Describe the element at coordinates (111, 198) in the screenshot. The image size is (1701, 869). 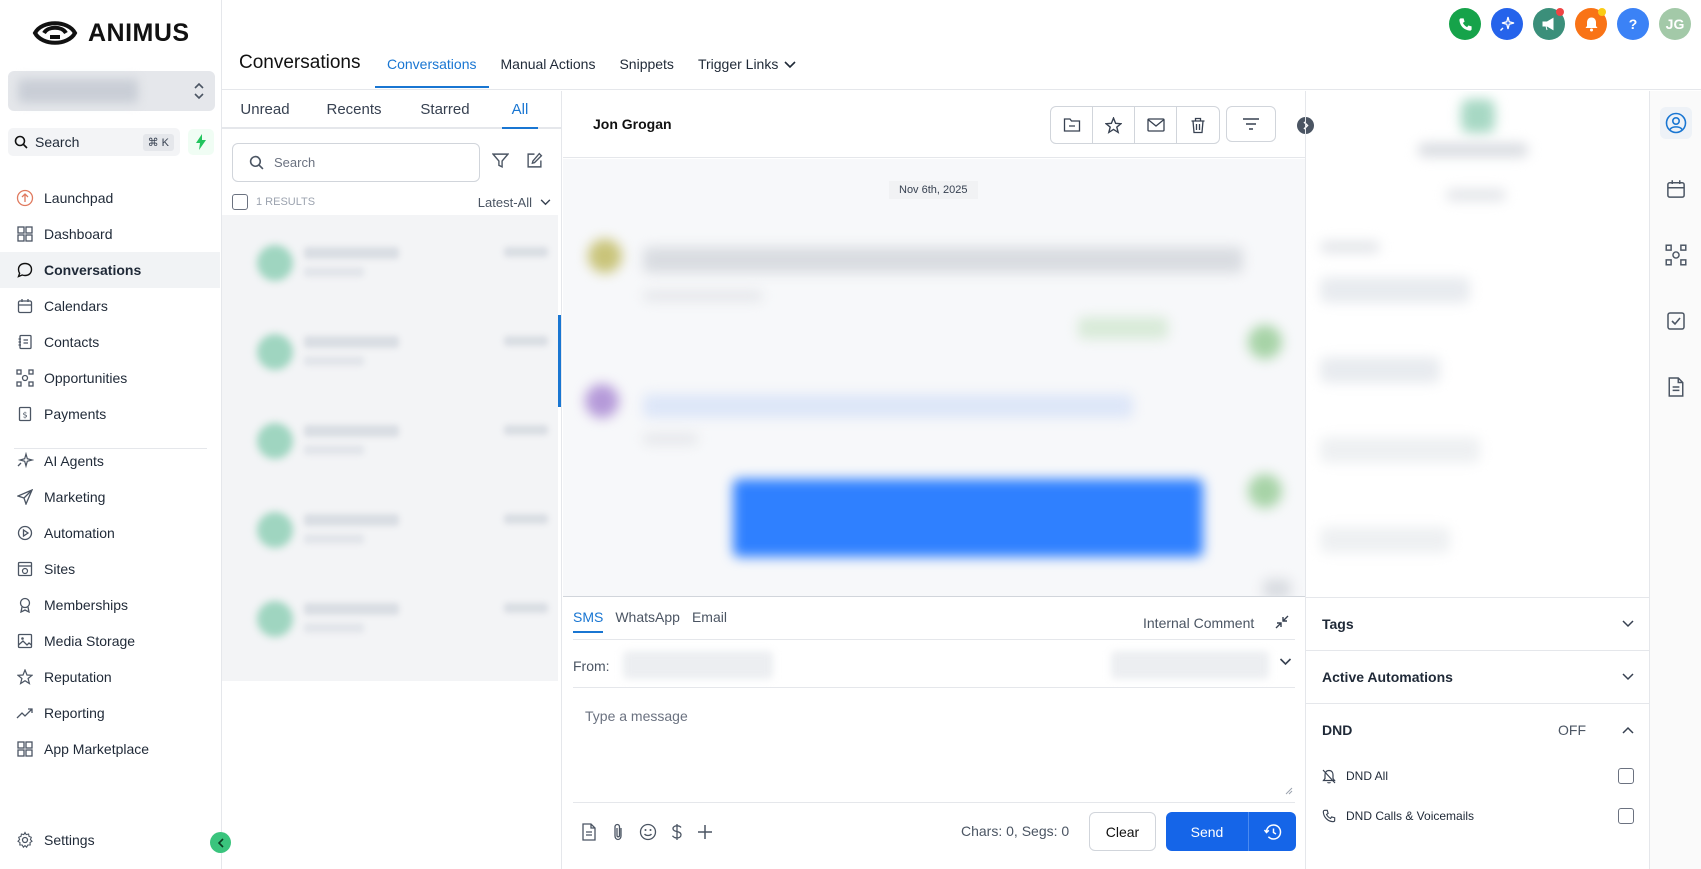
I see `sidebar-item-launchpad: Launchpad` at that location.